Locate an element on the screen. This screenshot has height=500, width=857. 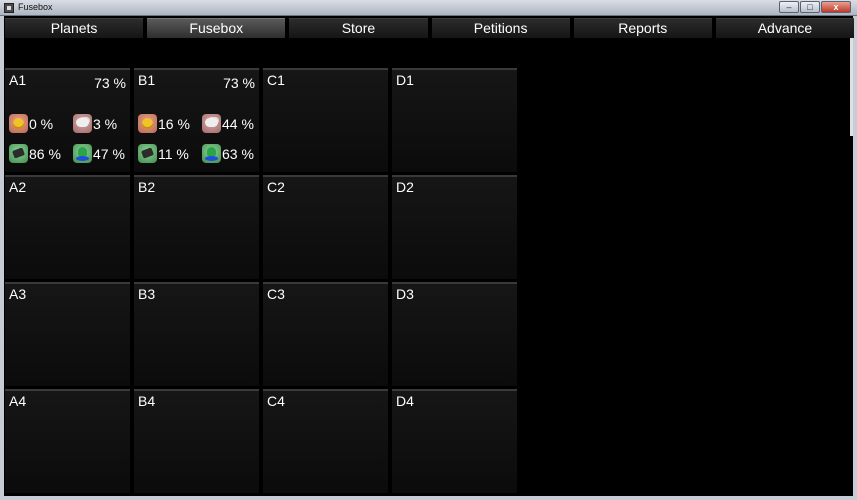
cell-label: C1 is located at coordinates (276, 80).